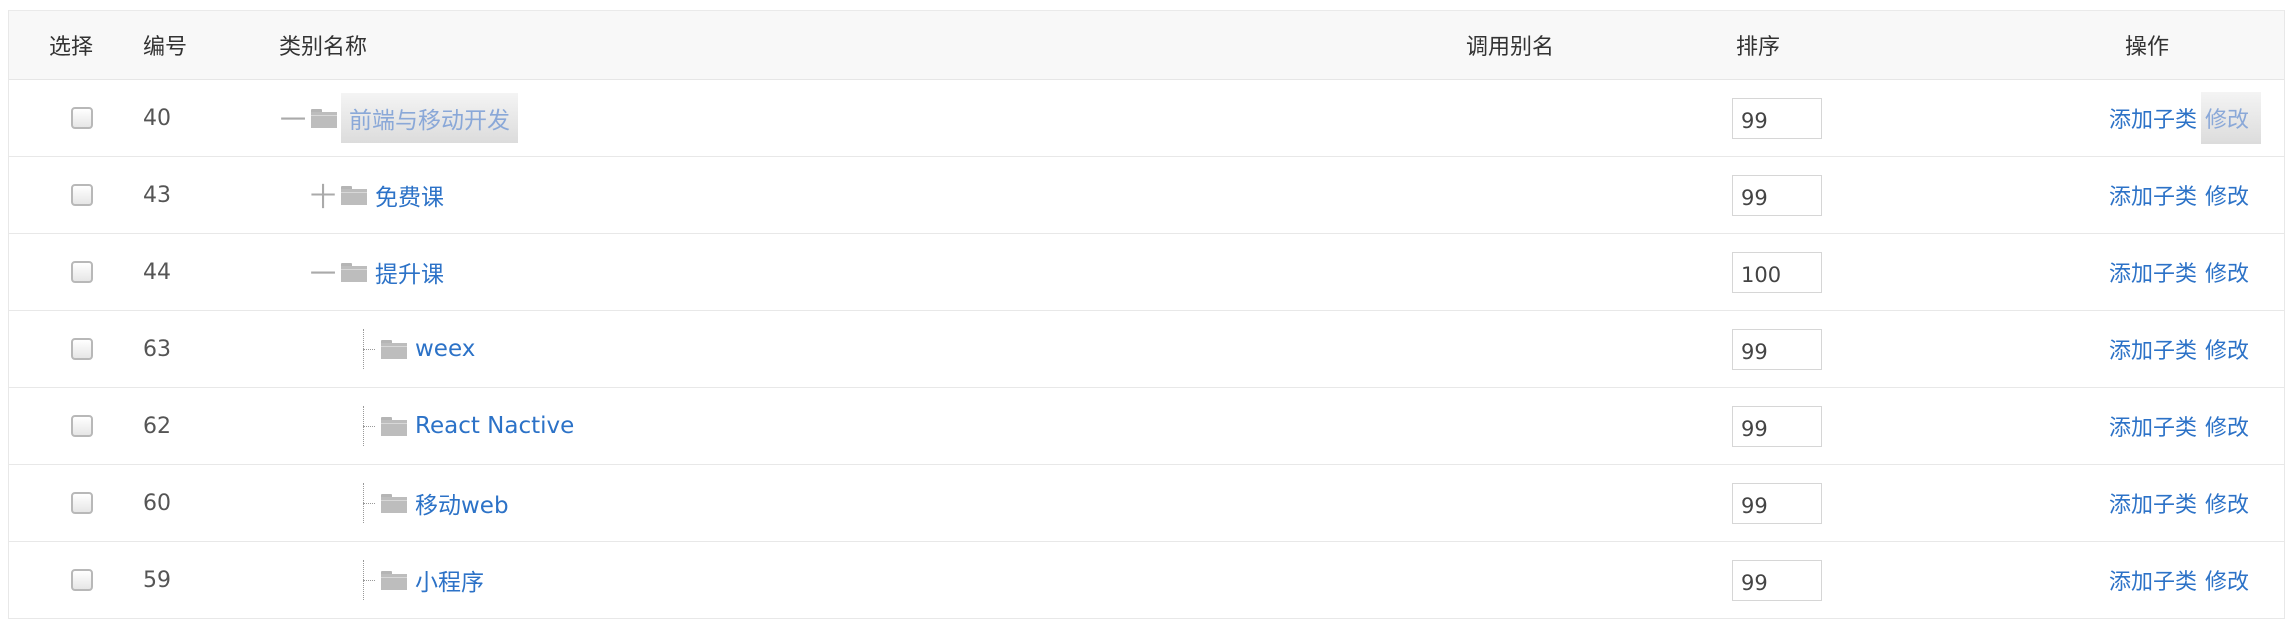 This screenshot has height=634, width=2292. Describe the element at coordinates (429, 118) in the screenshot. I see `category-name-link: 前端与移动开发` at that location.